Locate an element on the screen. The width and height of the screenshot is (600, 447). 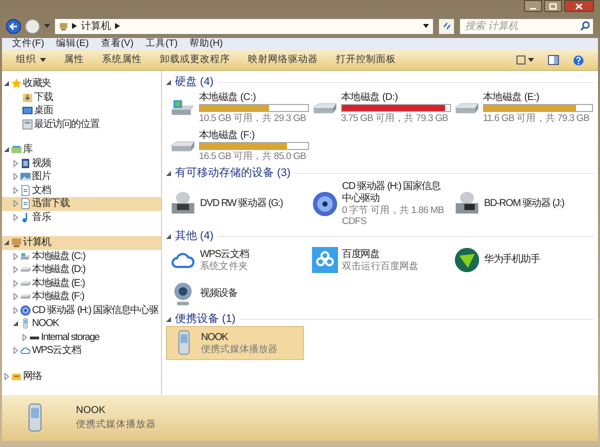
device-name: 华为手机助手 is located at coordinates (512, 260).